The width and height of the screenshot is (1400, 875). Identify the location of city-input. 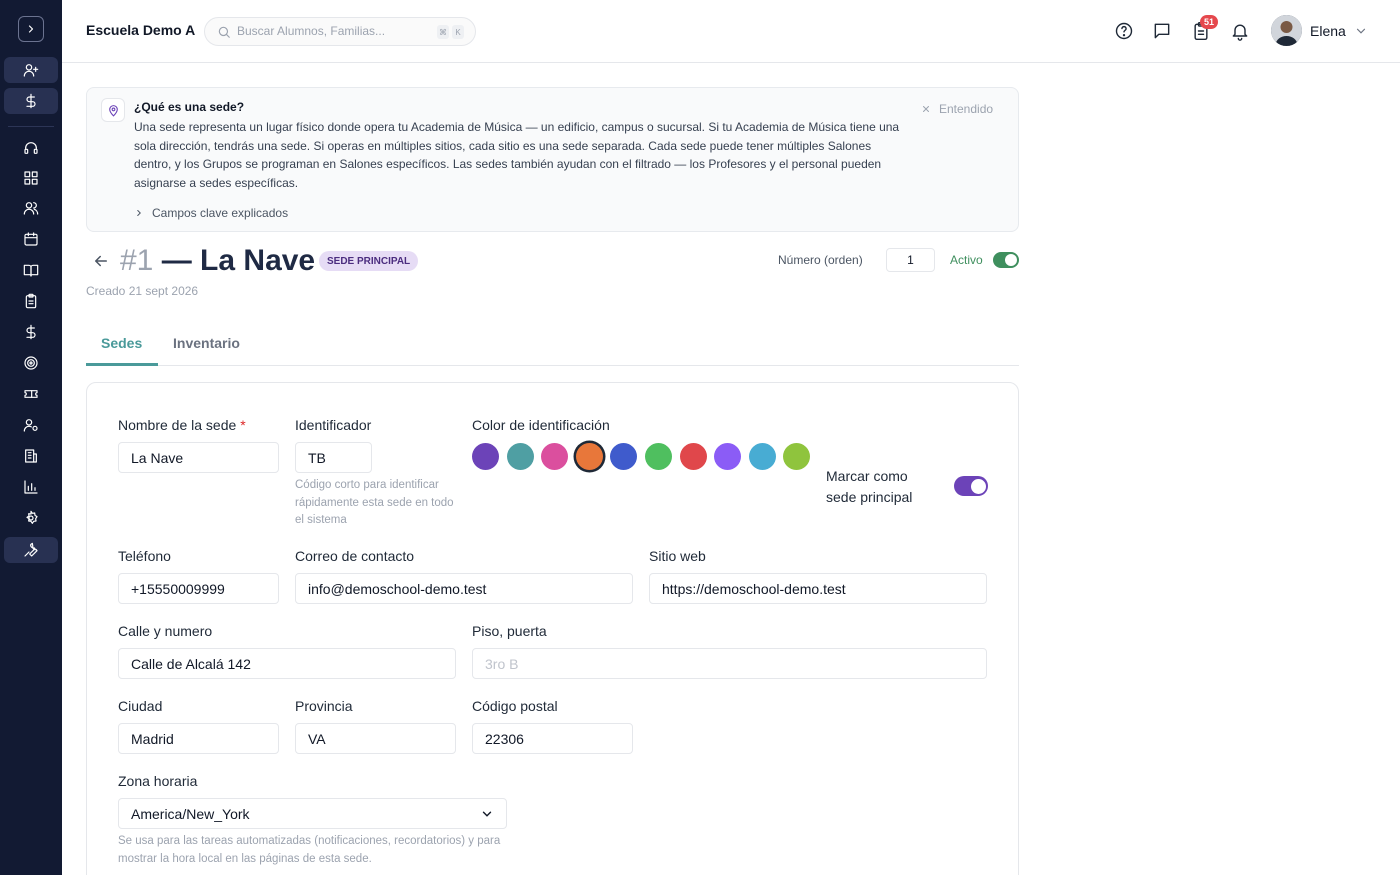
(198, 738).